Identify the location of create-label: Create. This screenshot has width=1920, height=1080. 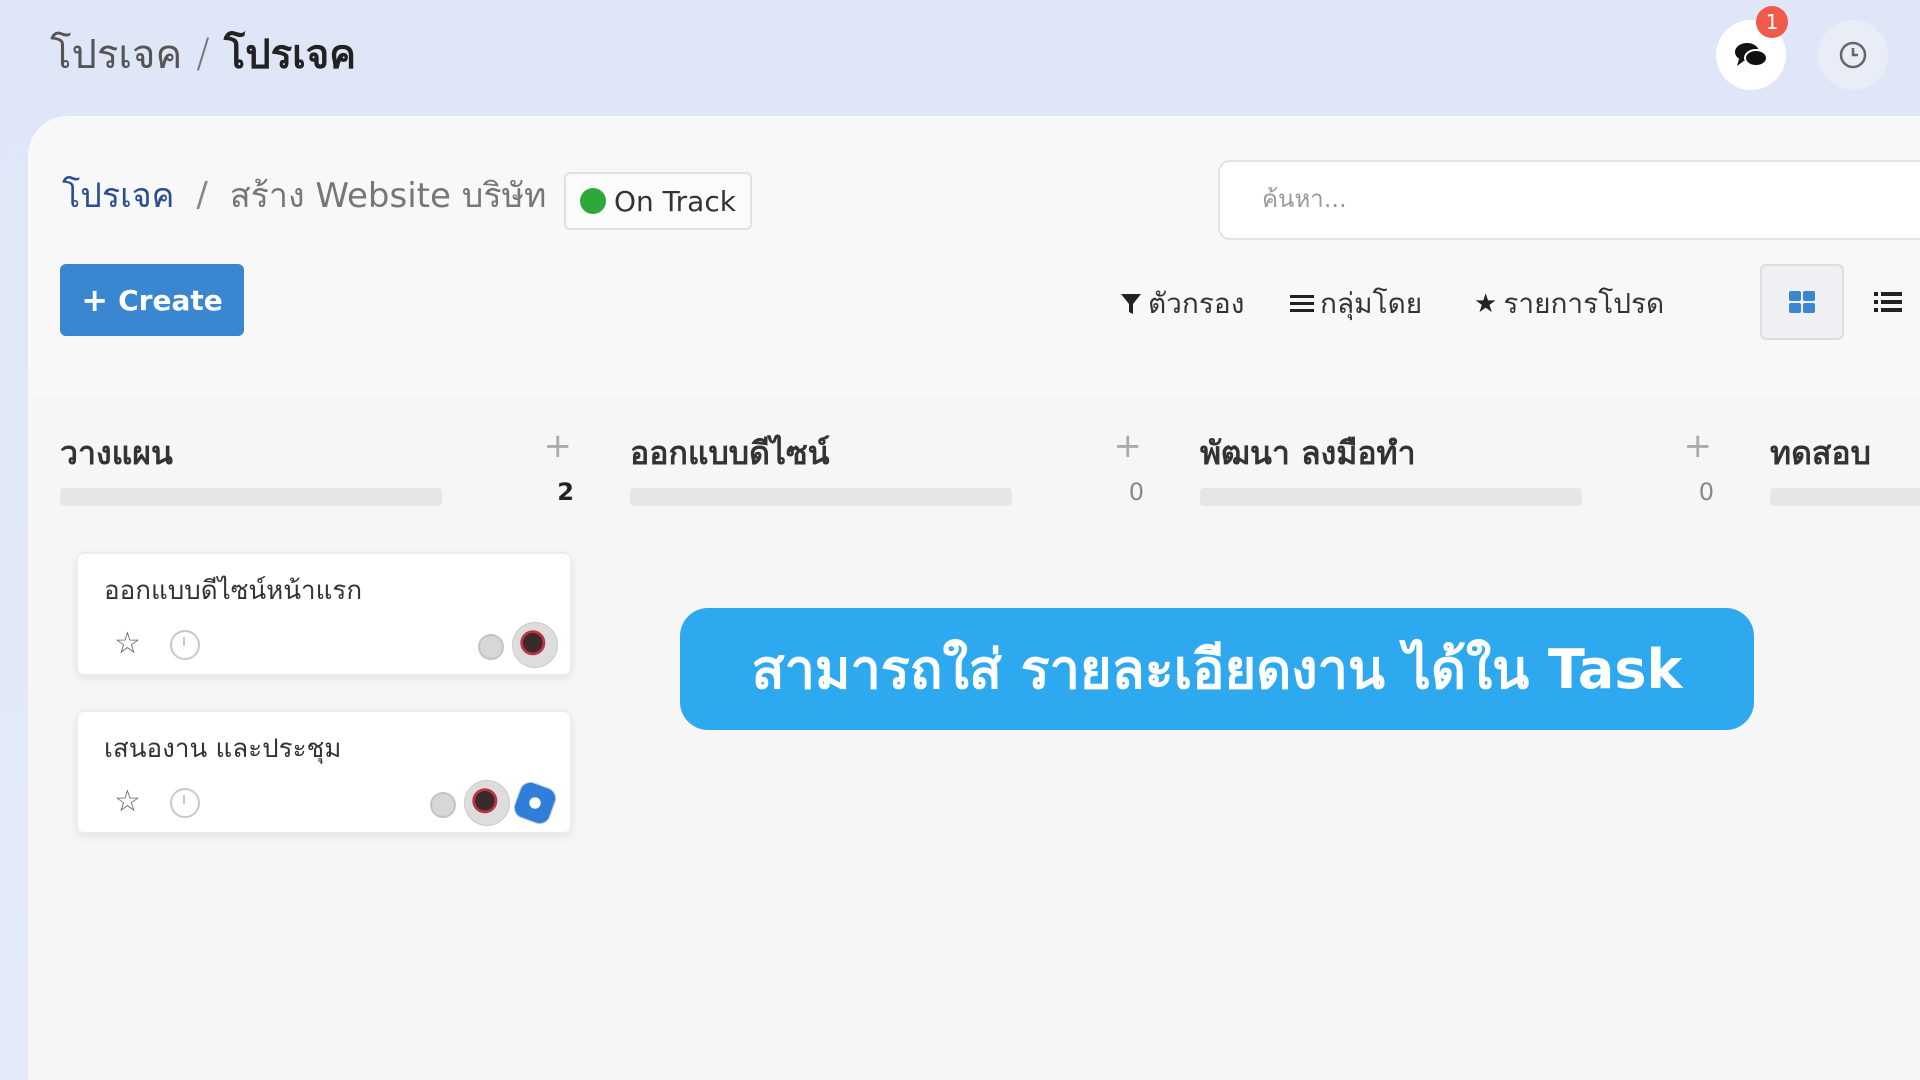
(170, 300).